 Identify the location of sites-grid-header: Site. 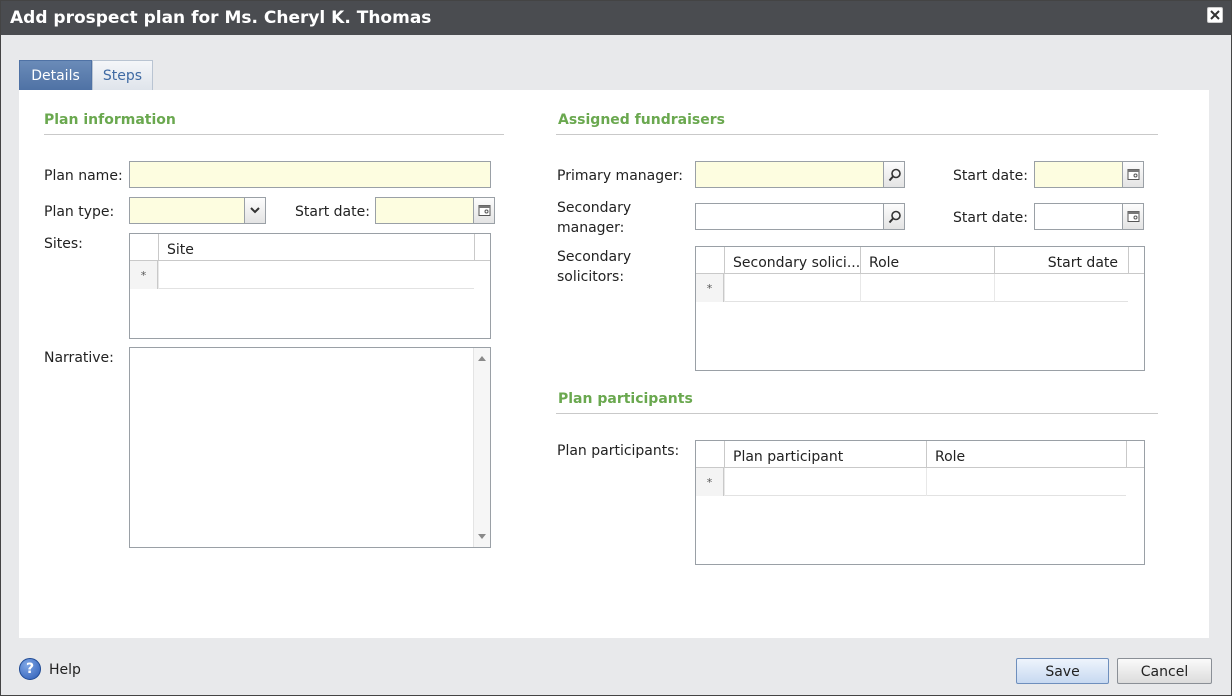
(310, 247).